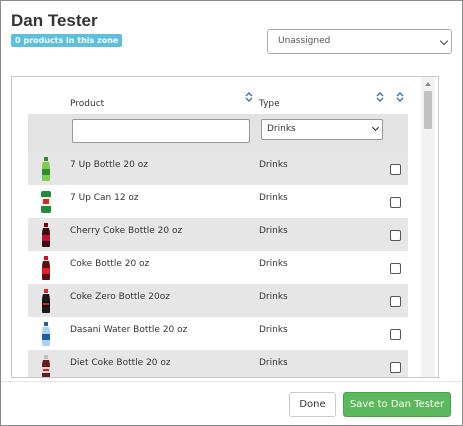  I want to click on type-filter-select: Drinks, so click(322, 129).